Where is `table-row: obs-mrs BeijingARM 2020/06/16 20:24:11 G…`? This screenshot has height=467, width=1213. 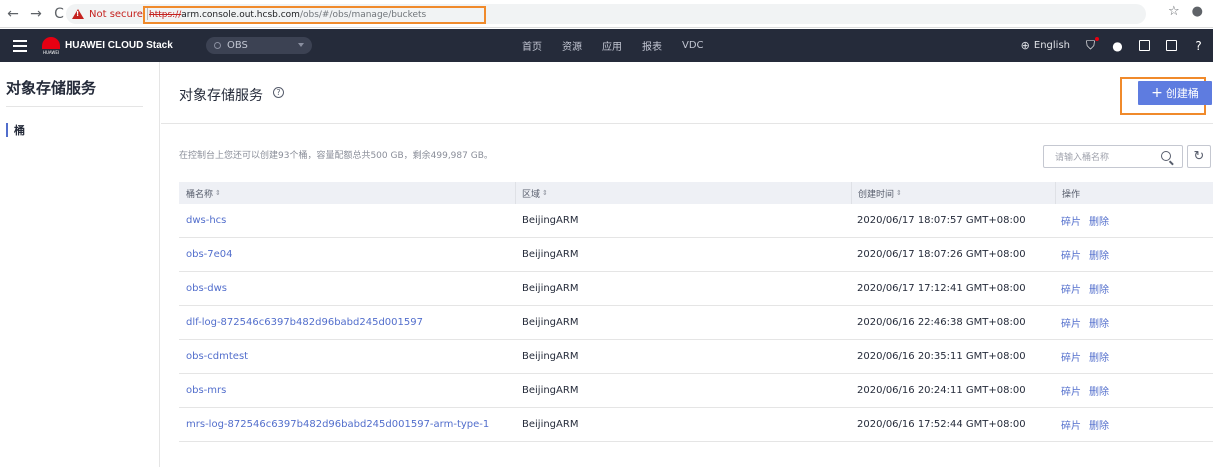 table-row: obs-mrs BeijingARM 2020/06/16 20:24:11 G… is located at coordinates (696, 391).